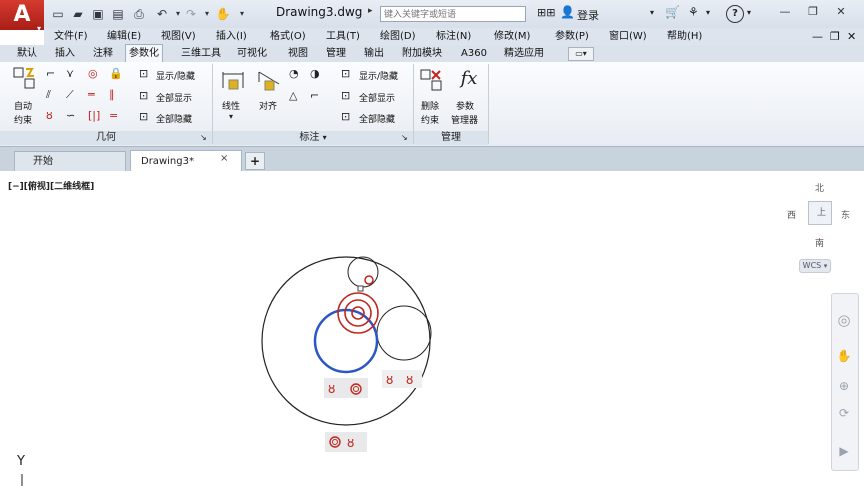 This screenshot has width=864, height=486. I want to click on wcs-menu-button: WCS ▾, so click(815, 266).